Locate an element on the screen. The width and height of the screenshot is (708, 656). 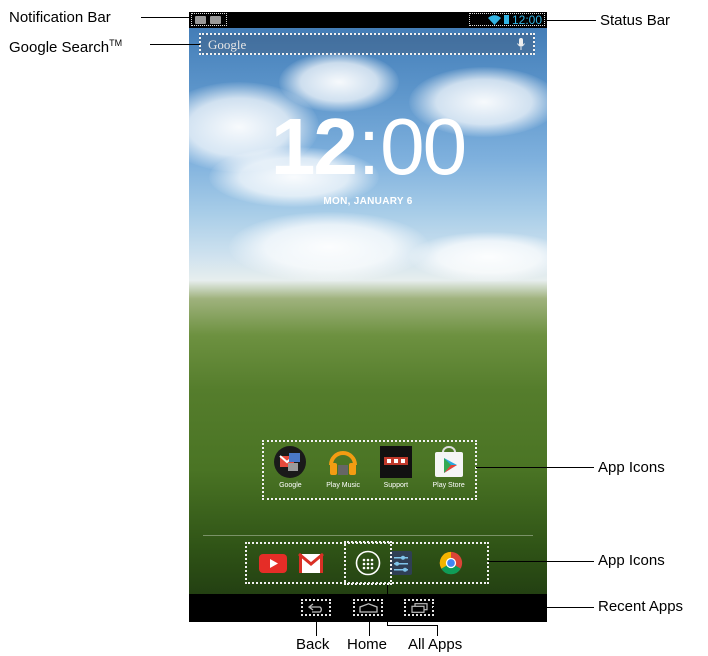
callout-back: Back is located at coordinates (313, 644).